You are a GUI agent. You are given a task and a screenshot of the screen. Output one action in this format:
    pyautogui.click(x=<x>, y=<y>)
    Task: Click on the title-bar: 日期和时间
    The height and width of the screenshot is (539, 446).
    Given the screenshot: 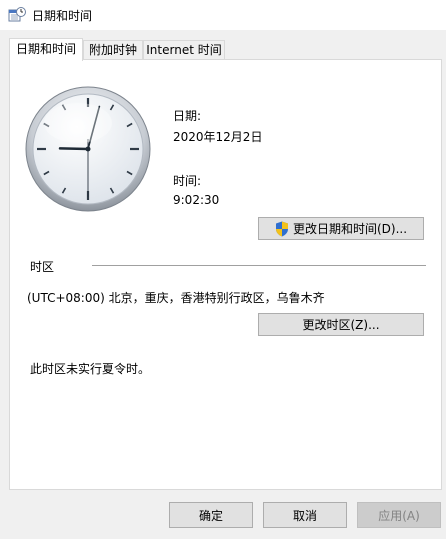 What is the action you would take?
    pyautogui.click(x=223, y=15)
    